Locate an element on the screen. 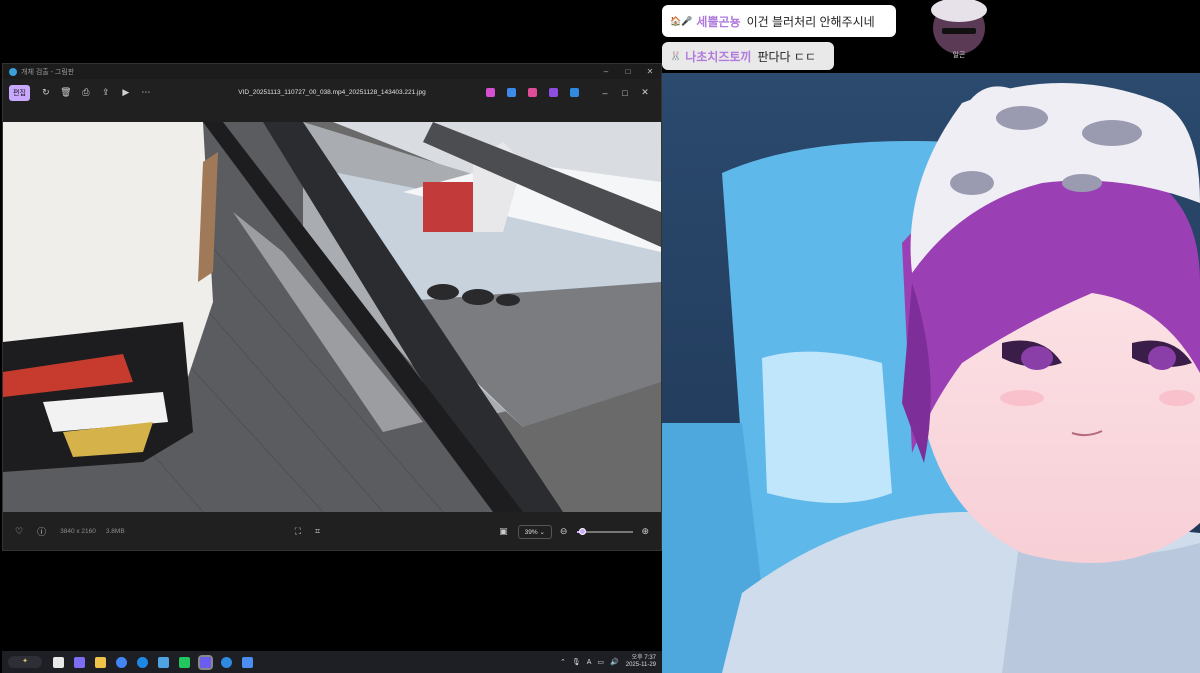 This screenshot has height=673, width=1200. start-button: ✦ is located at coordinates (25, 662).